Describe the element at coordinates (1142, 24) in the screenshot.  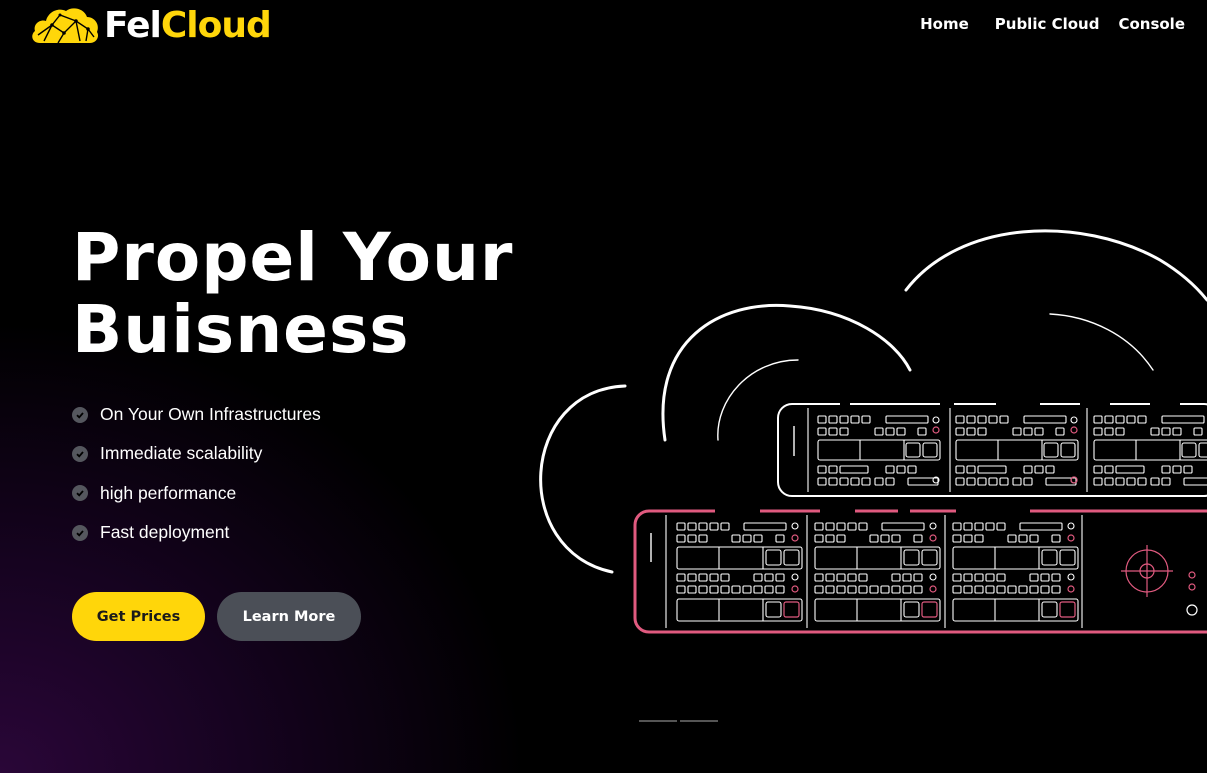
I see `nav-console: Console` at that location.